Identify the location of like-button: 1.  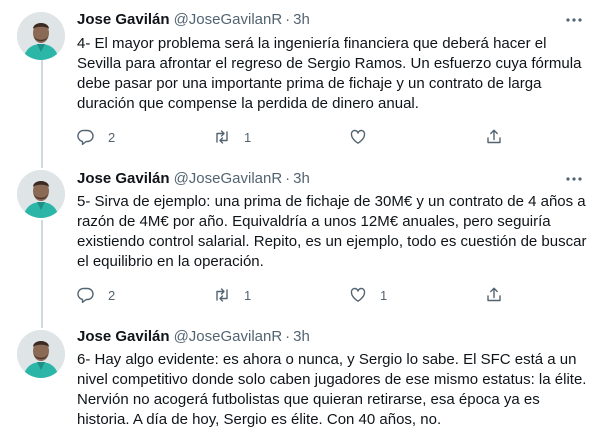
(368, 295).